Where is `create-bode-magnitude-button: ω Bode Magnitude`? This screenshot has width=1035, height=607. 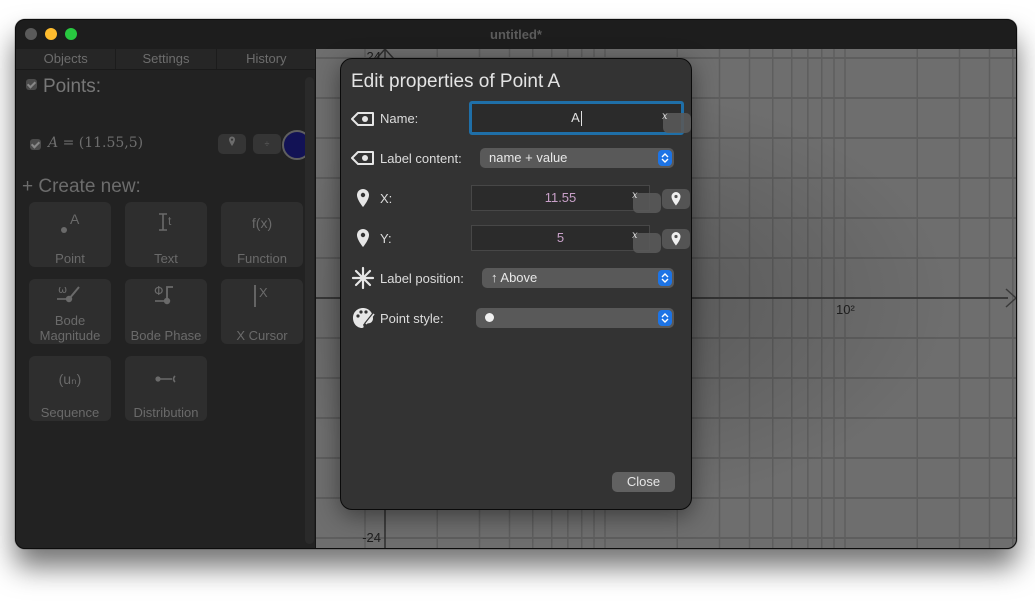
create-bode-magnitude-button: ω Bode Magnitude is located at coordinates (70, 311).